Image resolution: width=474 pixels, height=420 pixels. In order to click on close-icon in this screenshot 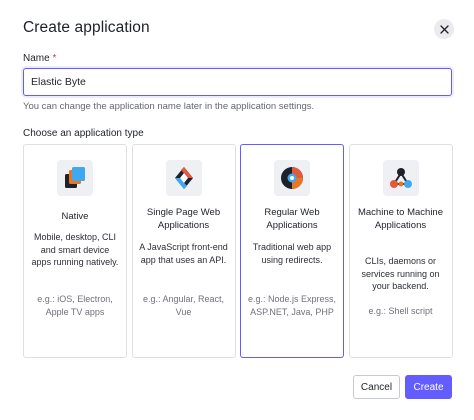, I will do `click(444, 29)`.